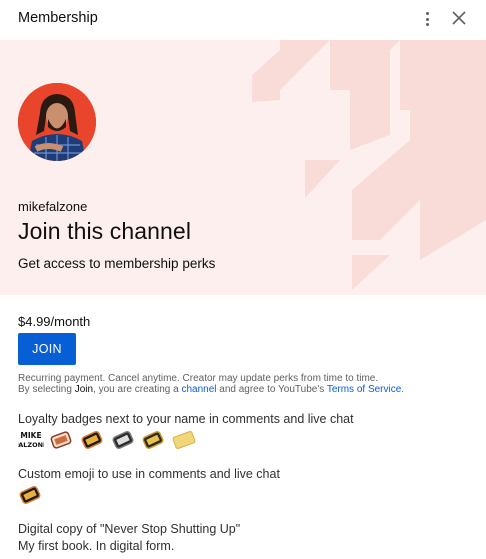  What do you see at coordinates (54, 321) in the screenshot?
I see `price-label: $4.99/month` at bounding box center [54, 321].